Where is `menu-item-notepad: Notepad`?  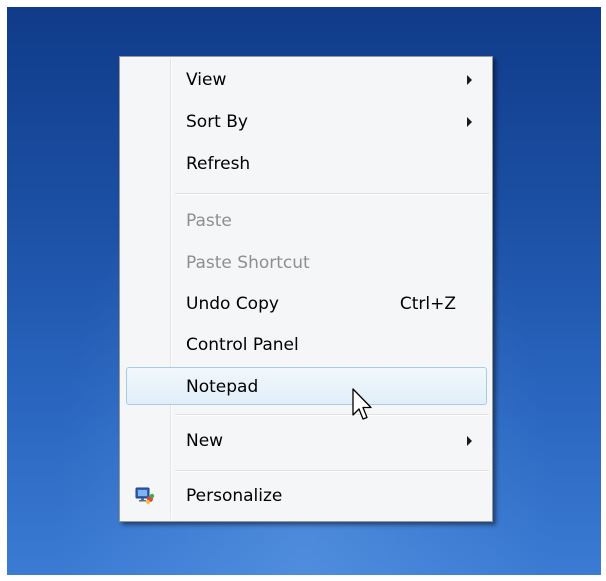 menu-item-notepad: Notepad is located at coordinates (306, 386).